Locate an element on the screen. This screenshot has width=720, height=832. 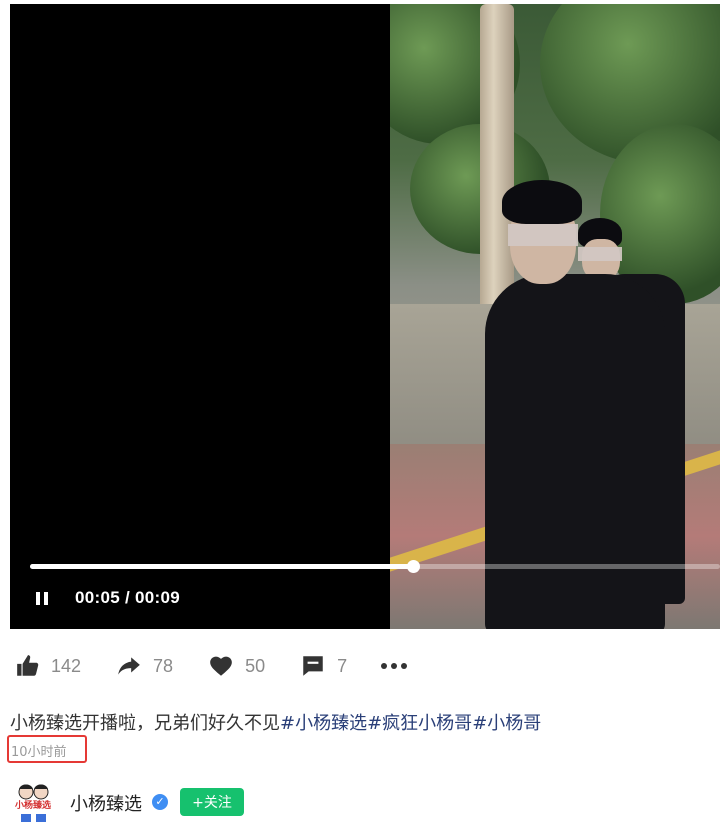
pause-button is located at coordinates (43, 599).